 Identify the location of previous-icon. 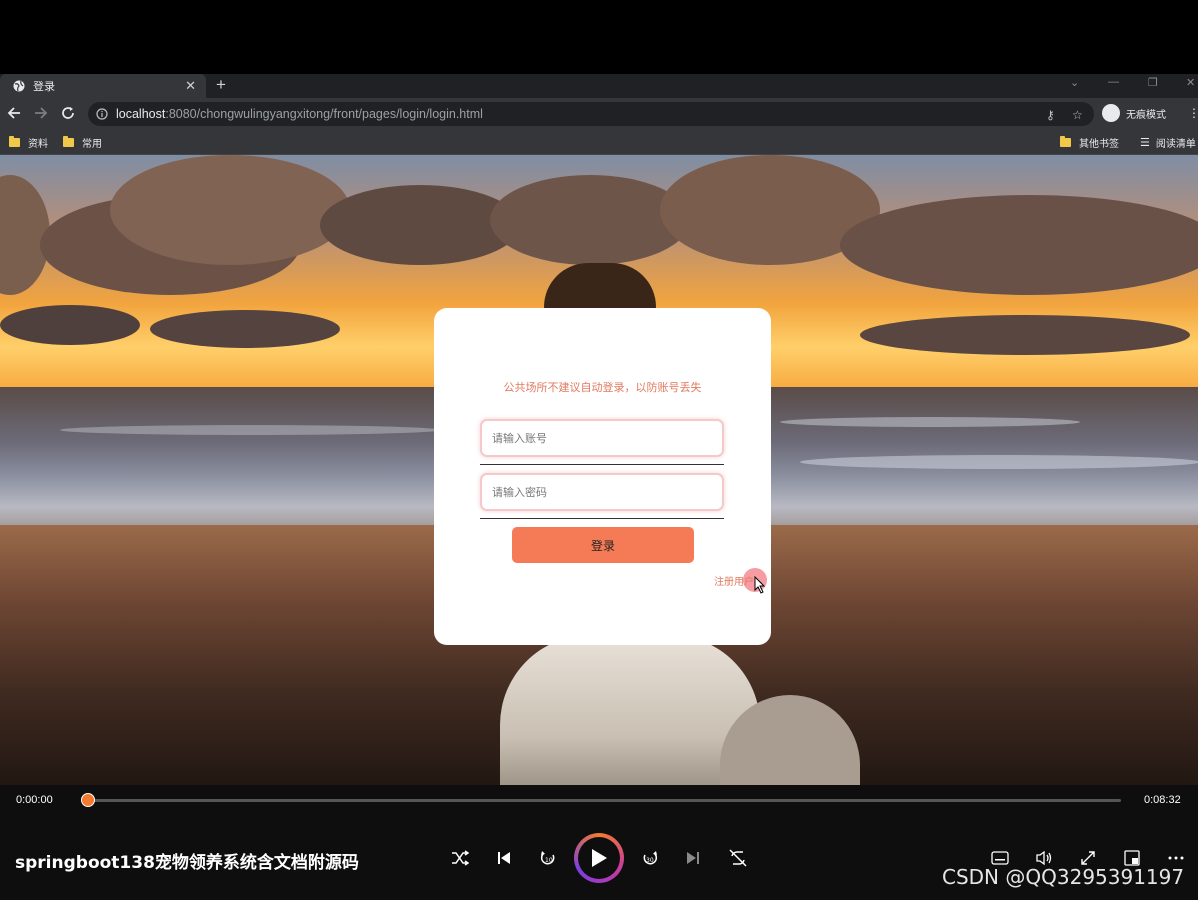
(504, 858).